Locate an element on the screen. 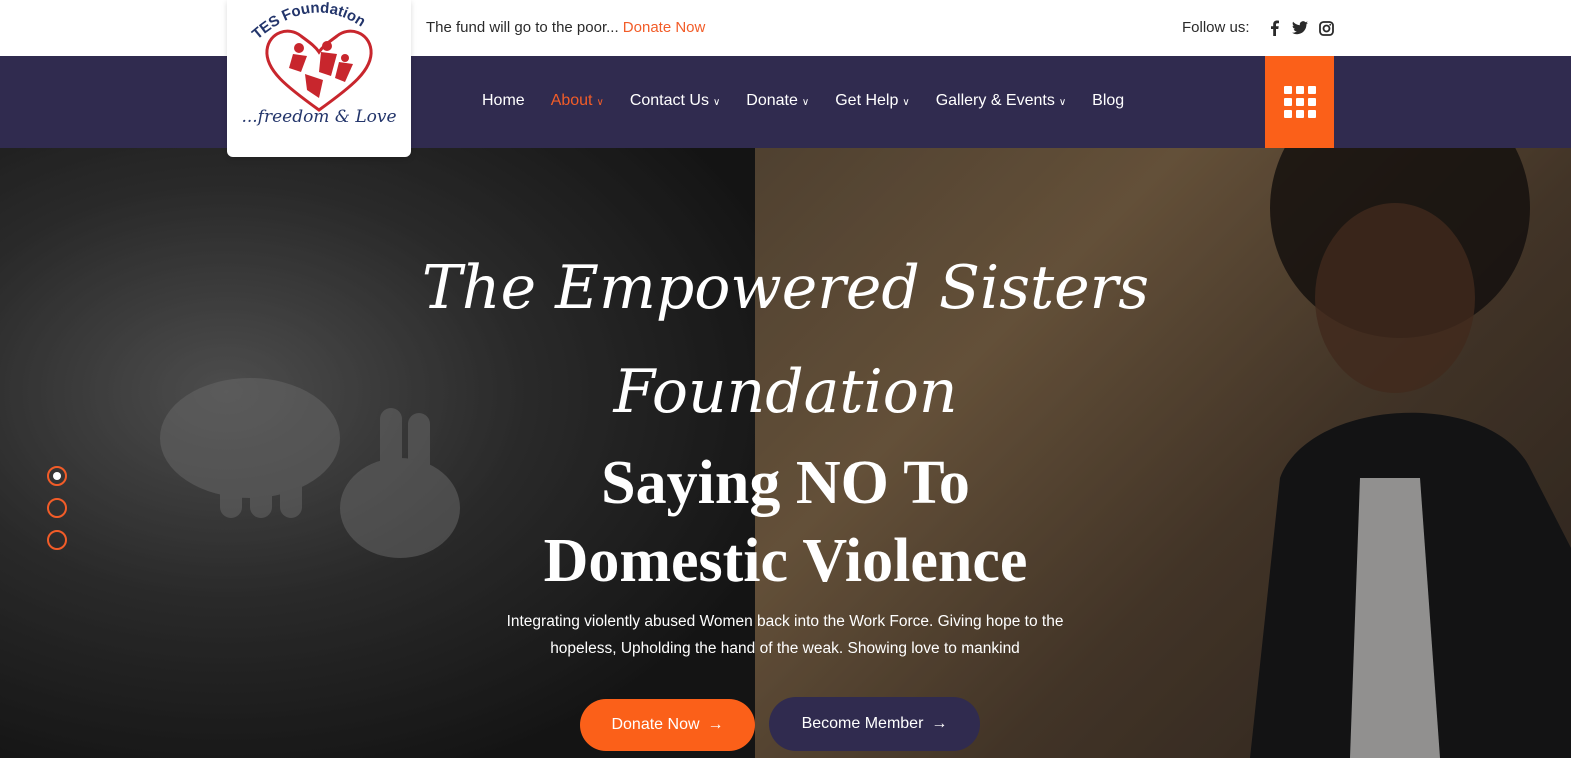  svg-text: TES Foundation is located at coordinates (309, 22).